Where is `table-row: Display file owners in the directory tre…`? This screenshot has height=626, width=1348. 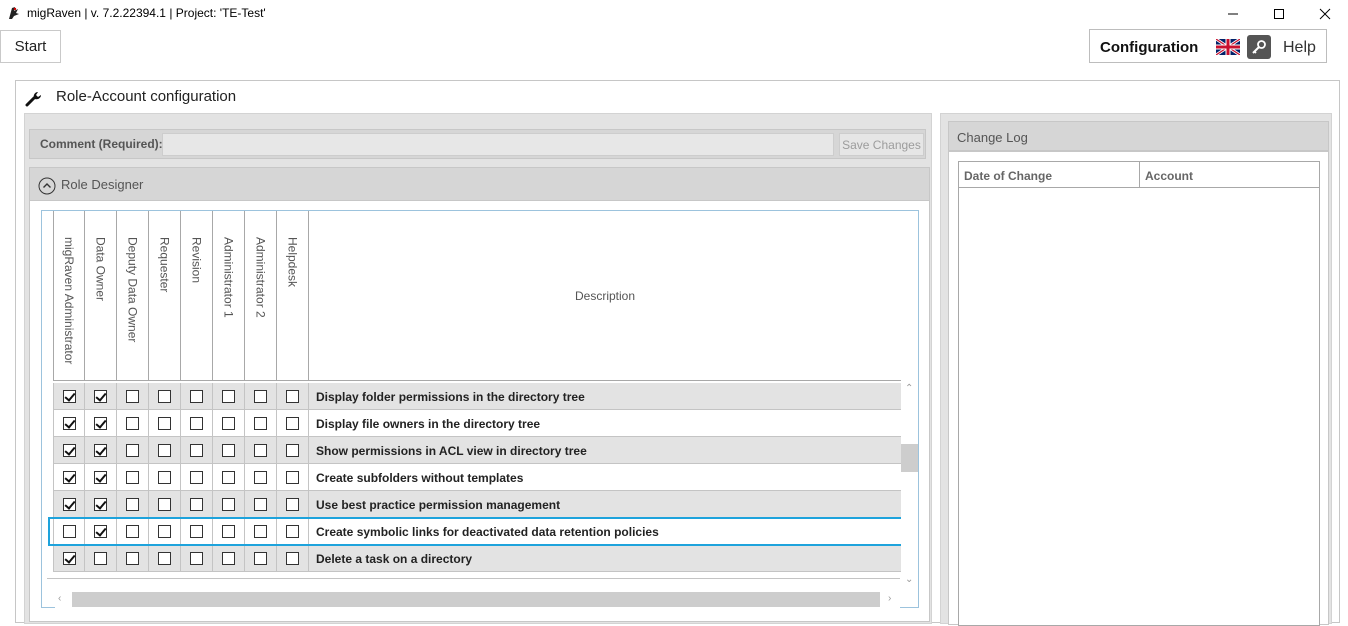
table-row: Display file owners in the directory tre… is located at coordinates (477, 423).